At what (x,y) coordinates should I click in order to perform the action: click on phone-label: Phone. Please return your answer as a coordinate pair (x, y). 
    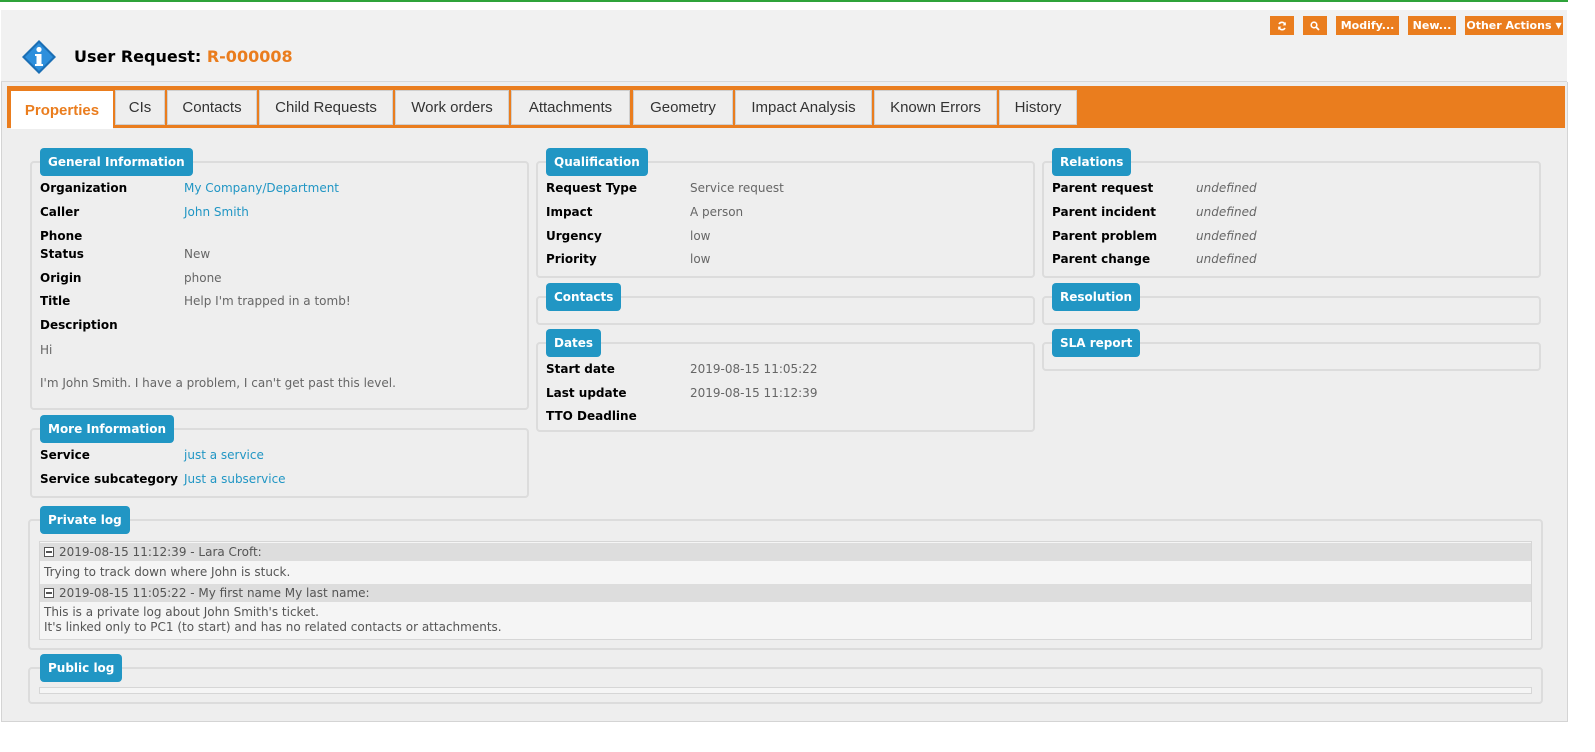
    Looking at the image, I should click on (61, 236).